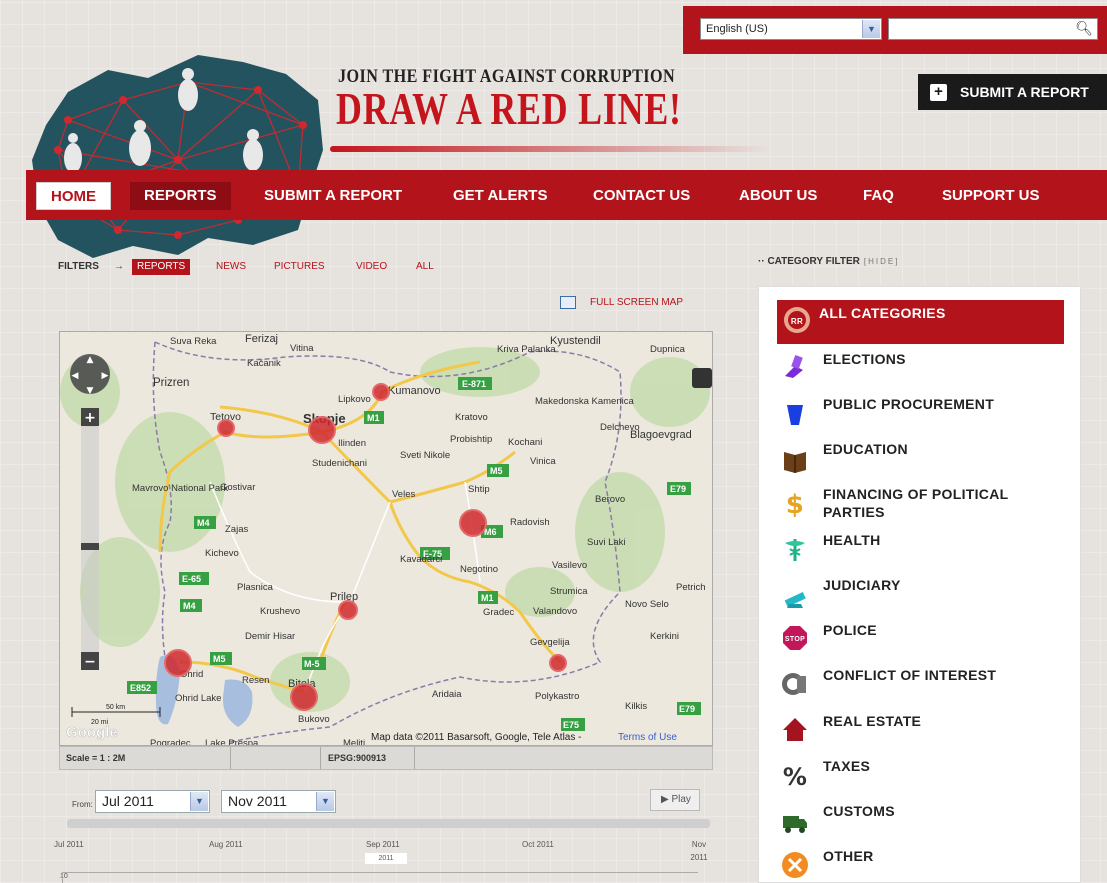  I want to click on map-place-label: Makedonska Kamenica, so click(584, 401).